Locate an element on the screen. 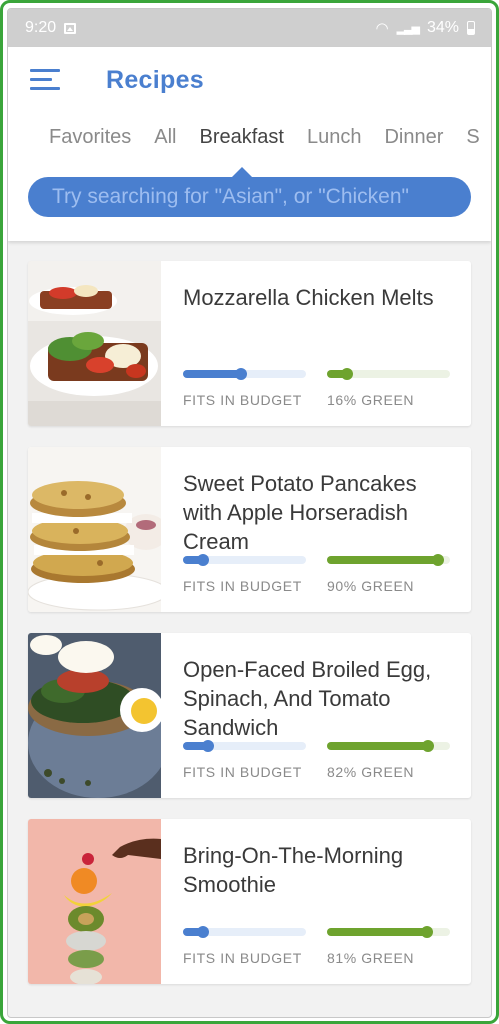 The height and width of the screenshot is (1024, 499). recipe-title: Mozzarella Chicken Melts is located at coordinates (308, 297).